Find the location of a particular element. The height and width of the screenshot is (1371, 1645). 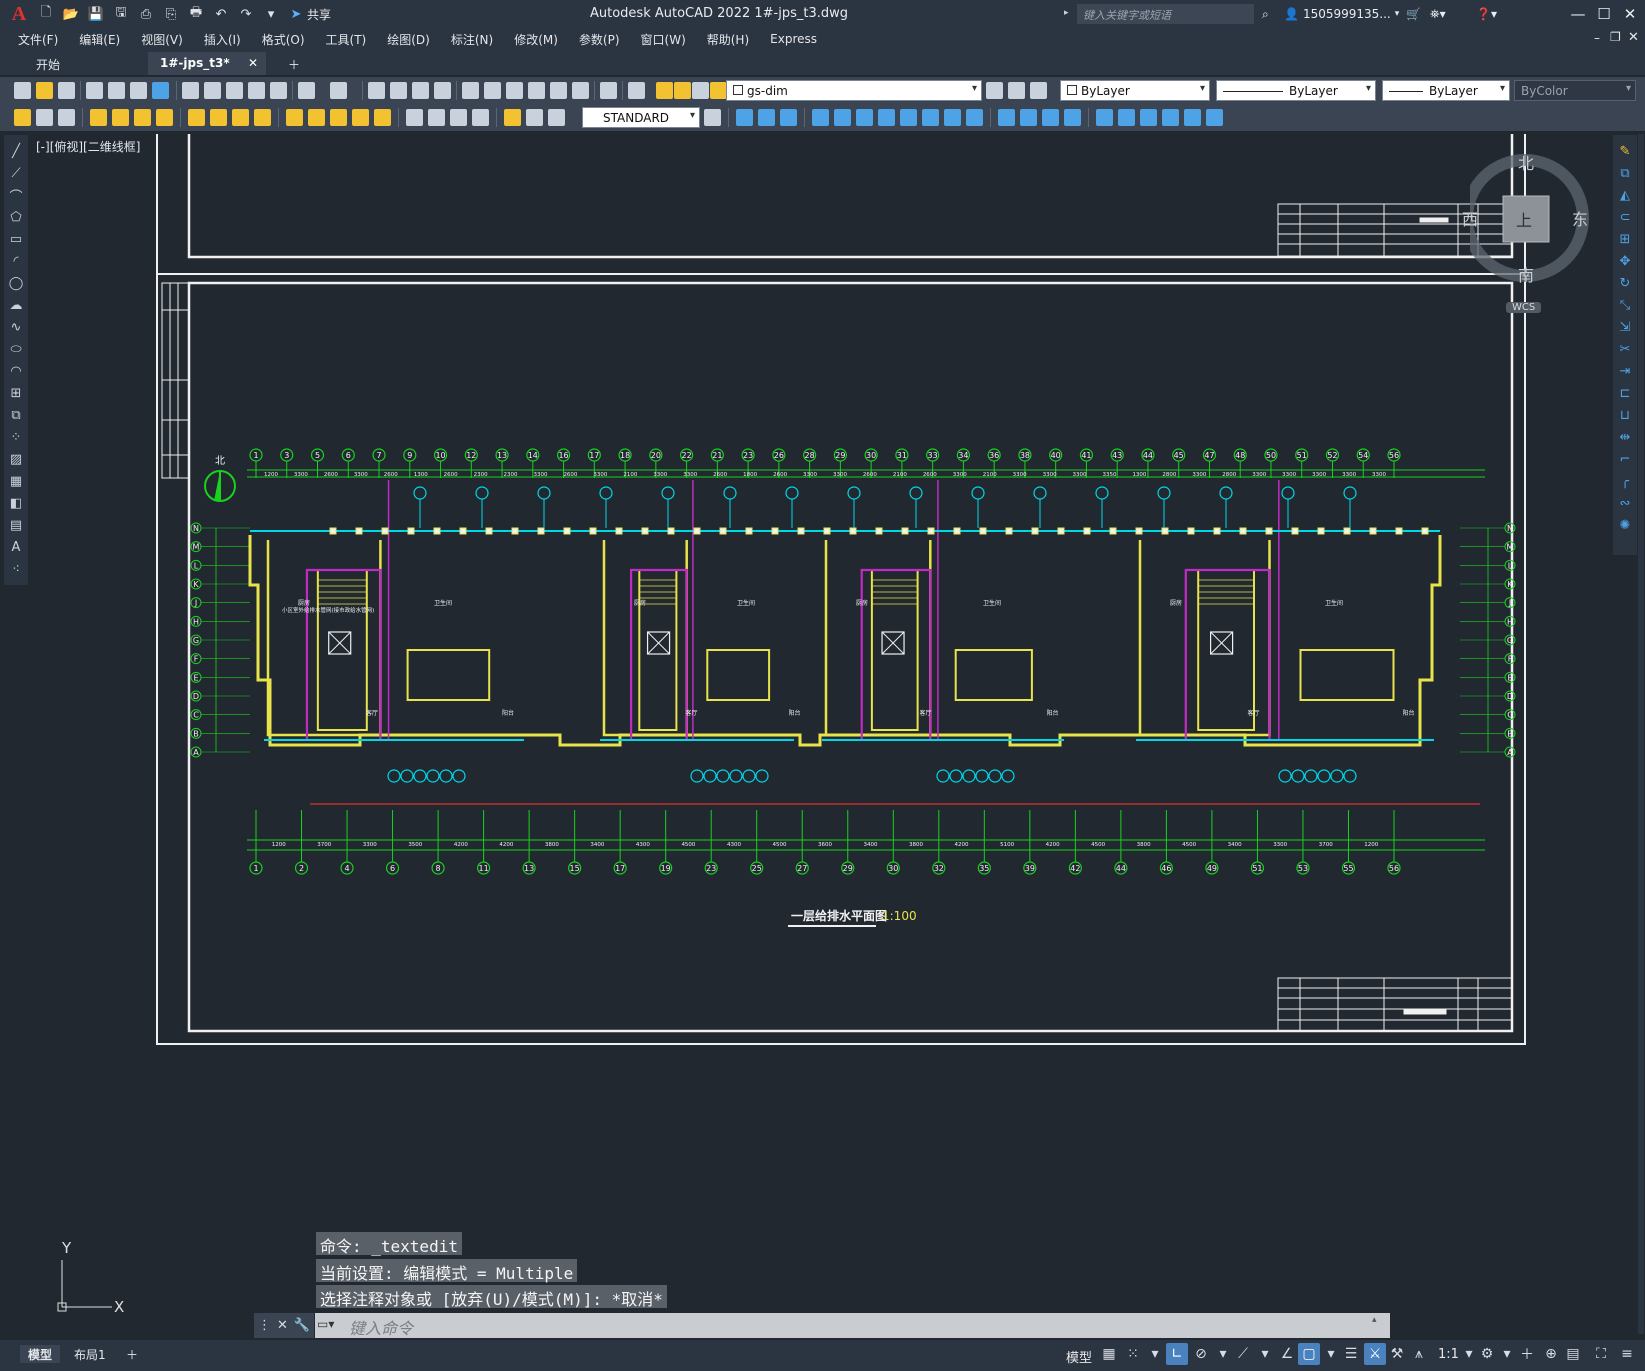

help-icon: ❓▾ is located at coordinates (1486, 14).